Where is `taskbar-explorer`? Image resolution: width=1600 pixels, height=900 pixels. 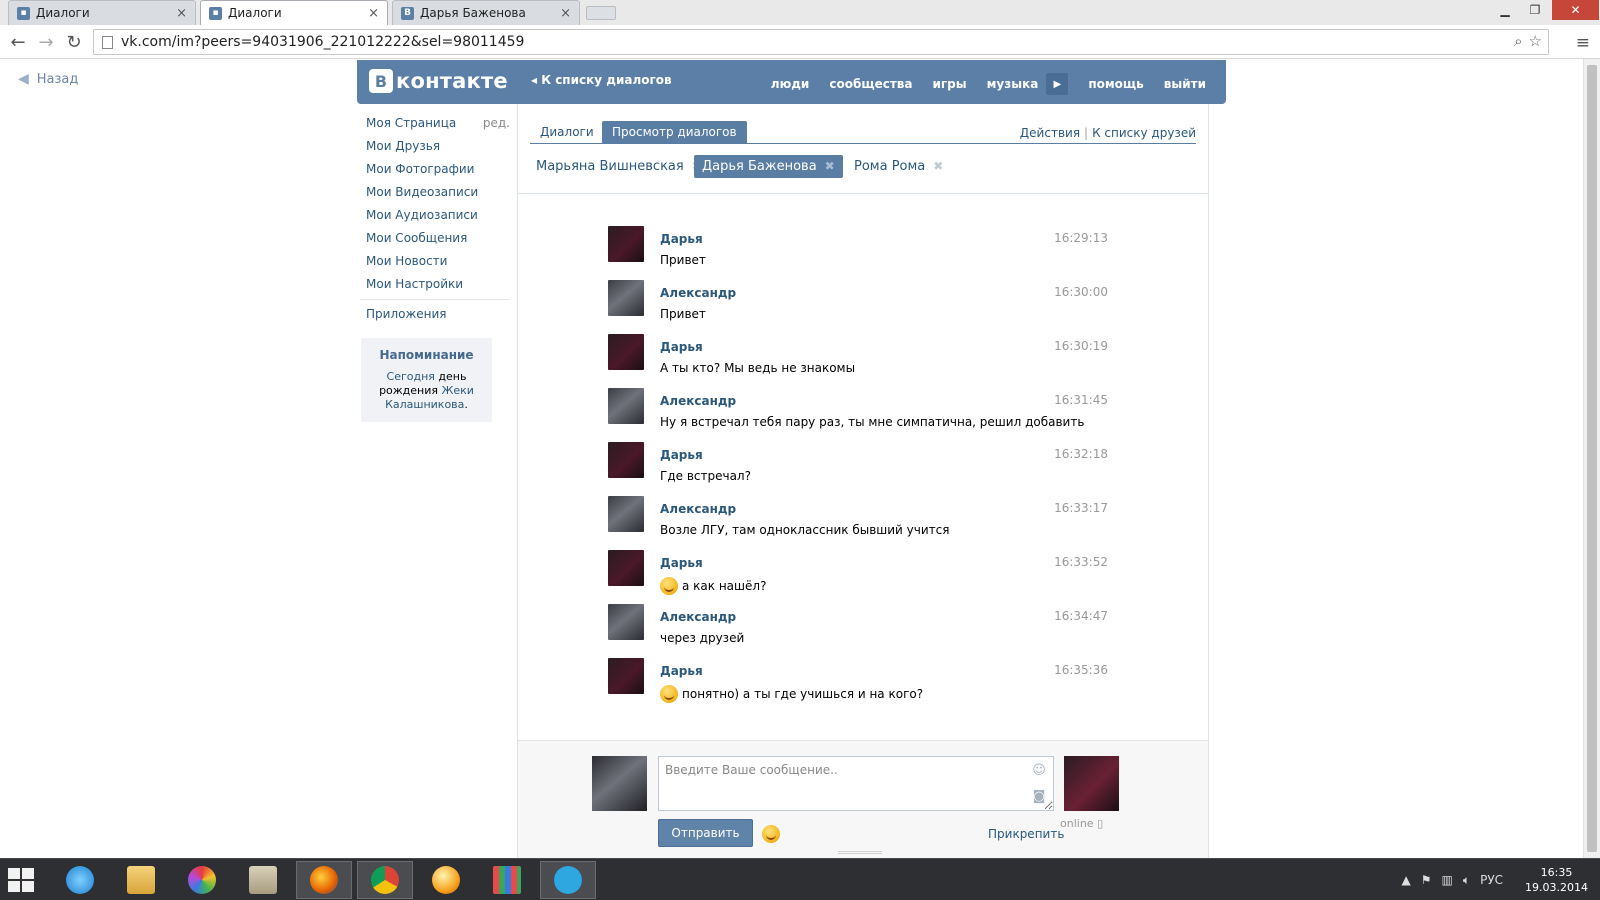 taskbar-explorer is located at coordinates (141, 880).